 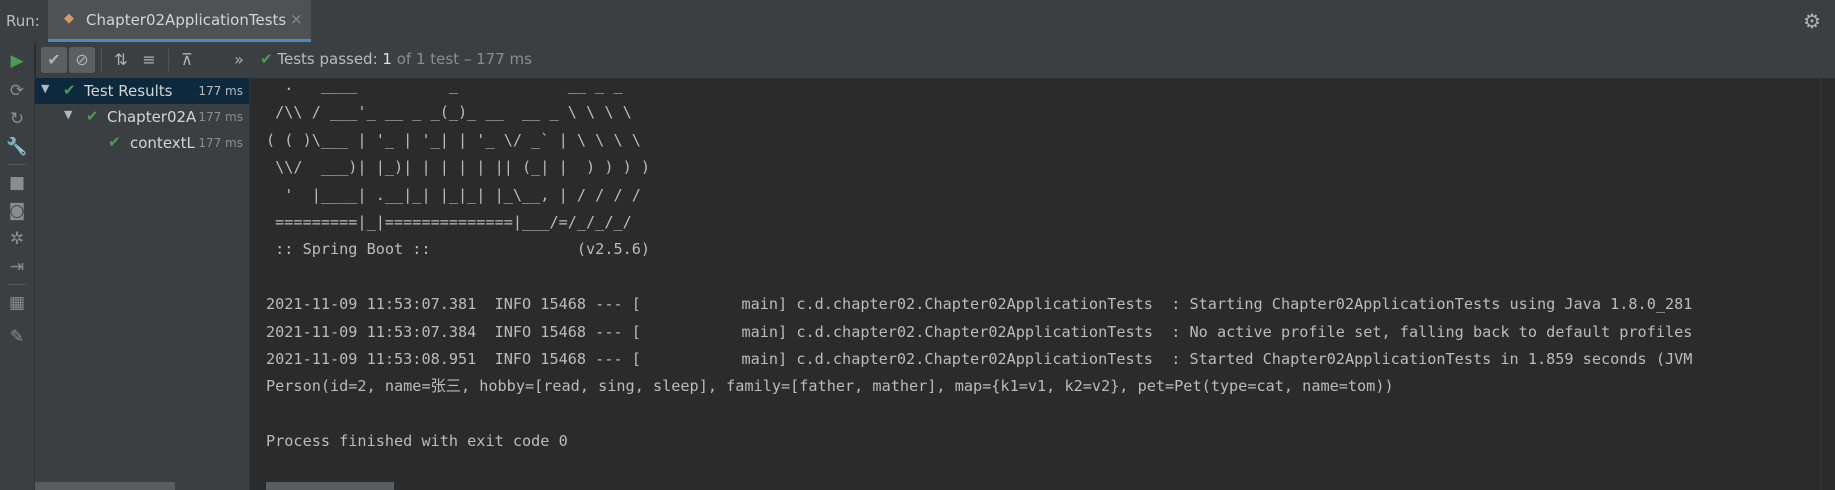 I want to click on exit-line: Process finished with exit code 0, so click(x=417, y=441).